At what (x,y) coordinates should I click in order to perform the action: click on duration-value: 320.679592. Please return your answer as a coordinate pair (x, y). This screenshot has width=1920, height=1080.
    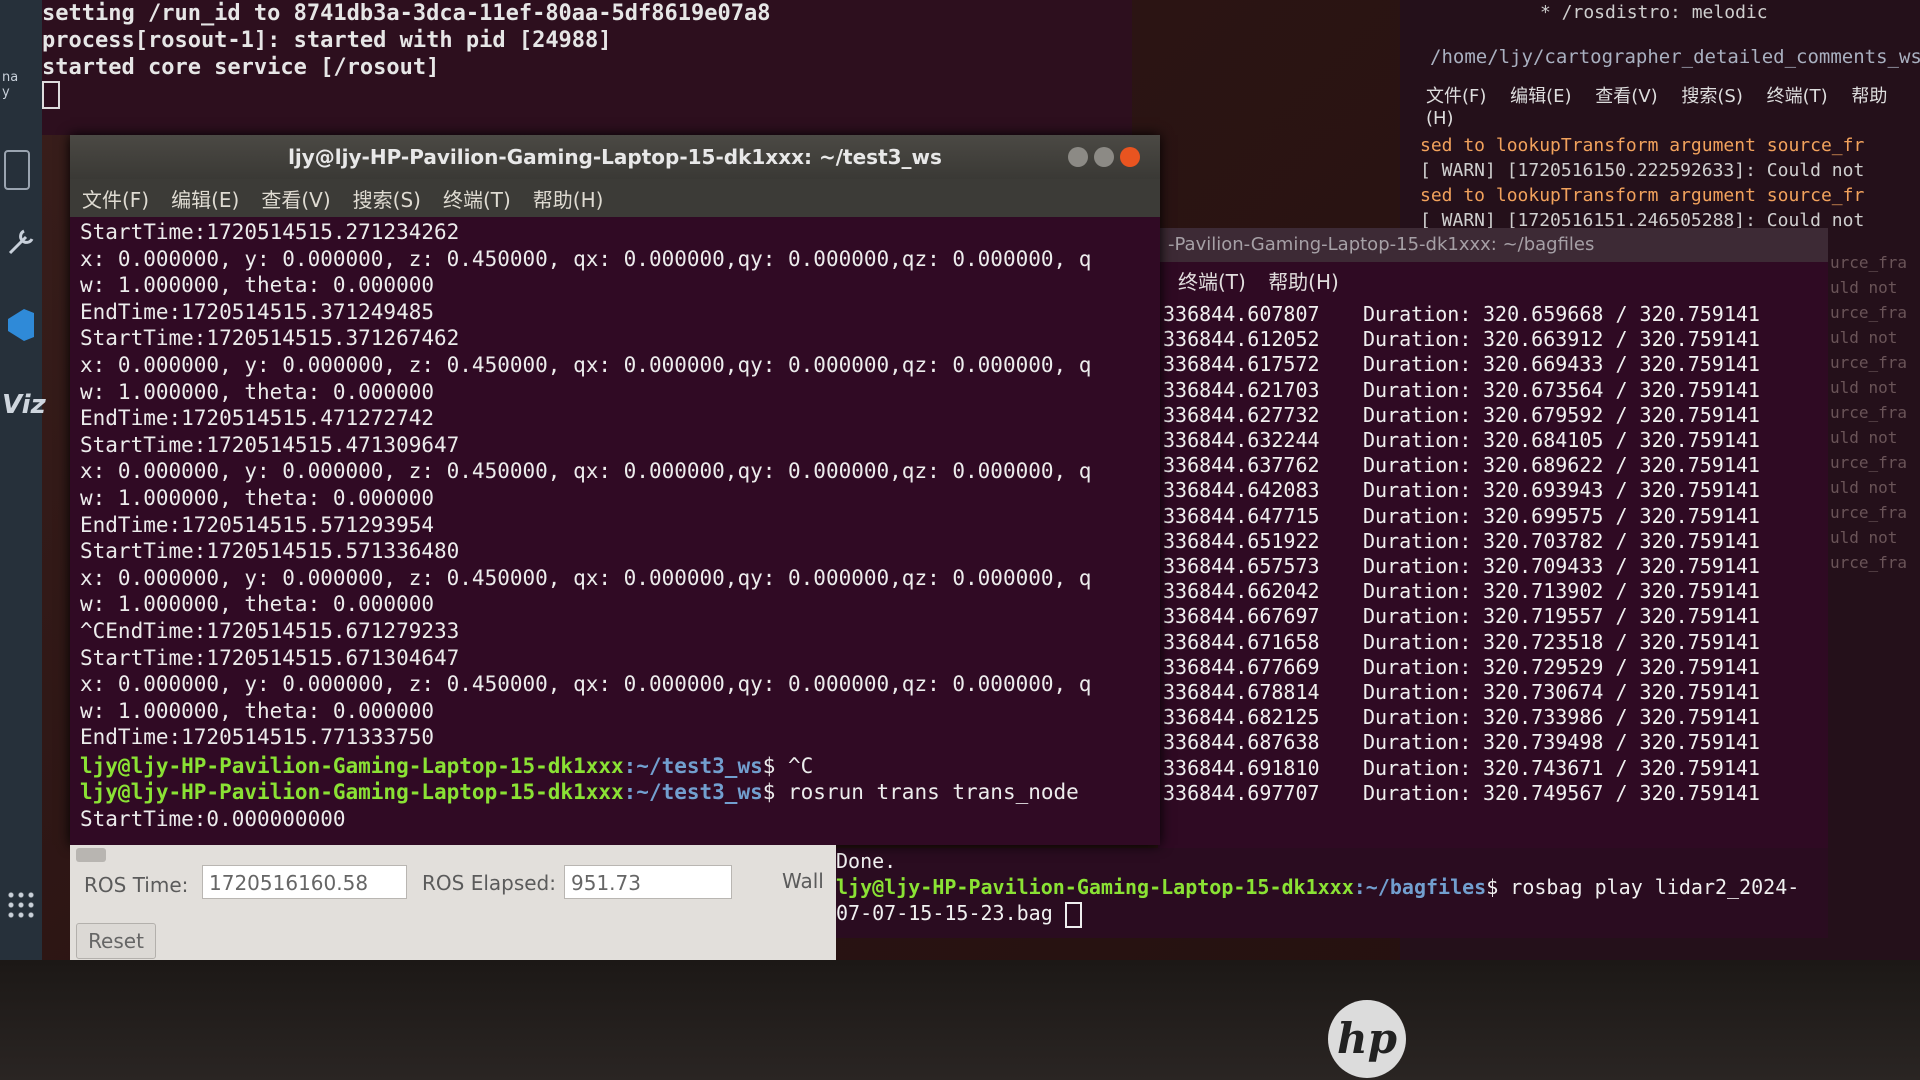
    Looking at the image, I should click on (1543, 414).